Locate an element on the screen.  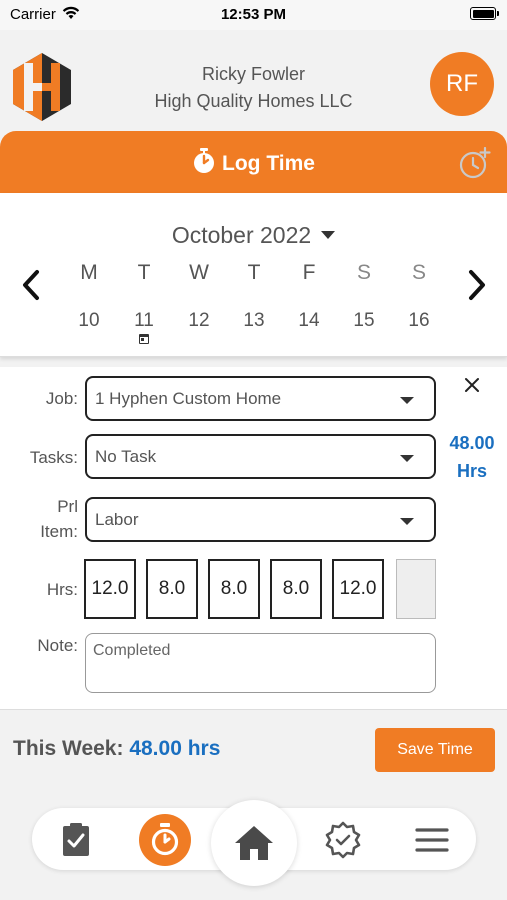
nav-menu is located at coordinates (432, 840).